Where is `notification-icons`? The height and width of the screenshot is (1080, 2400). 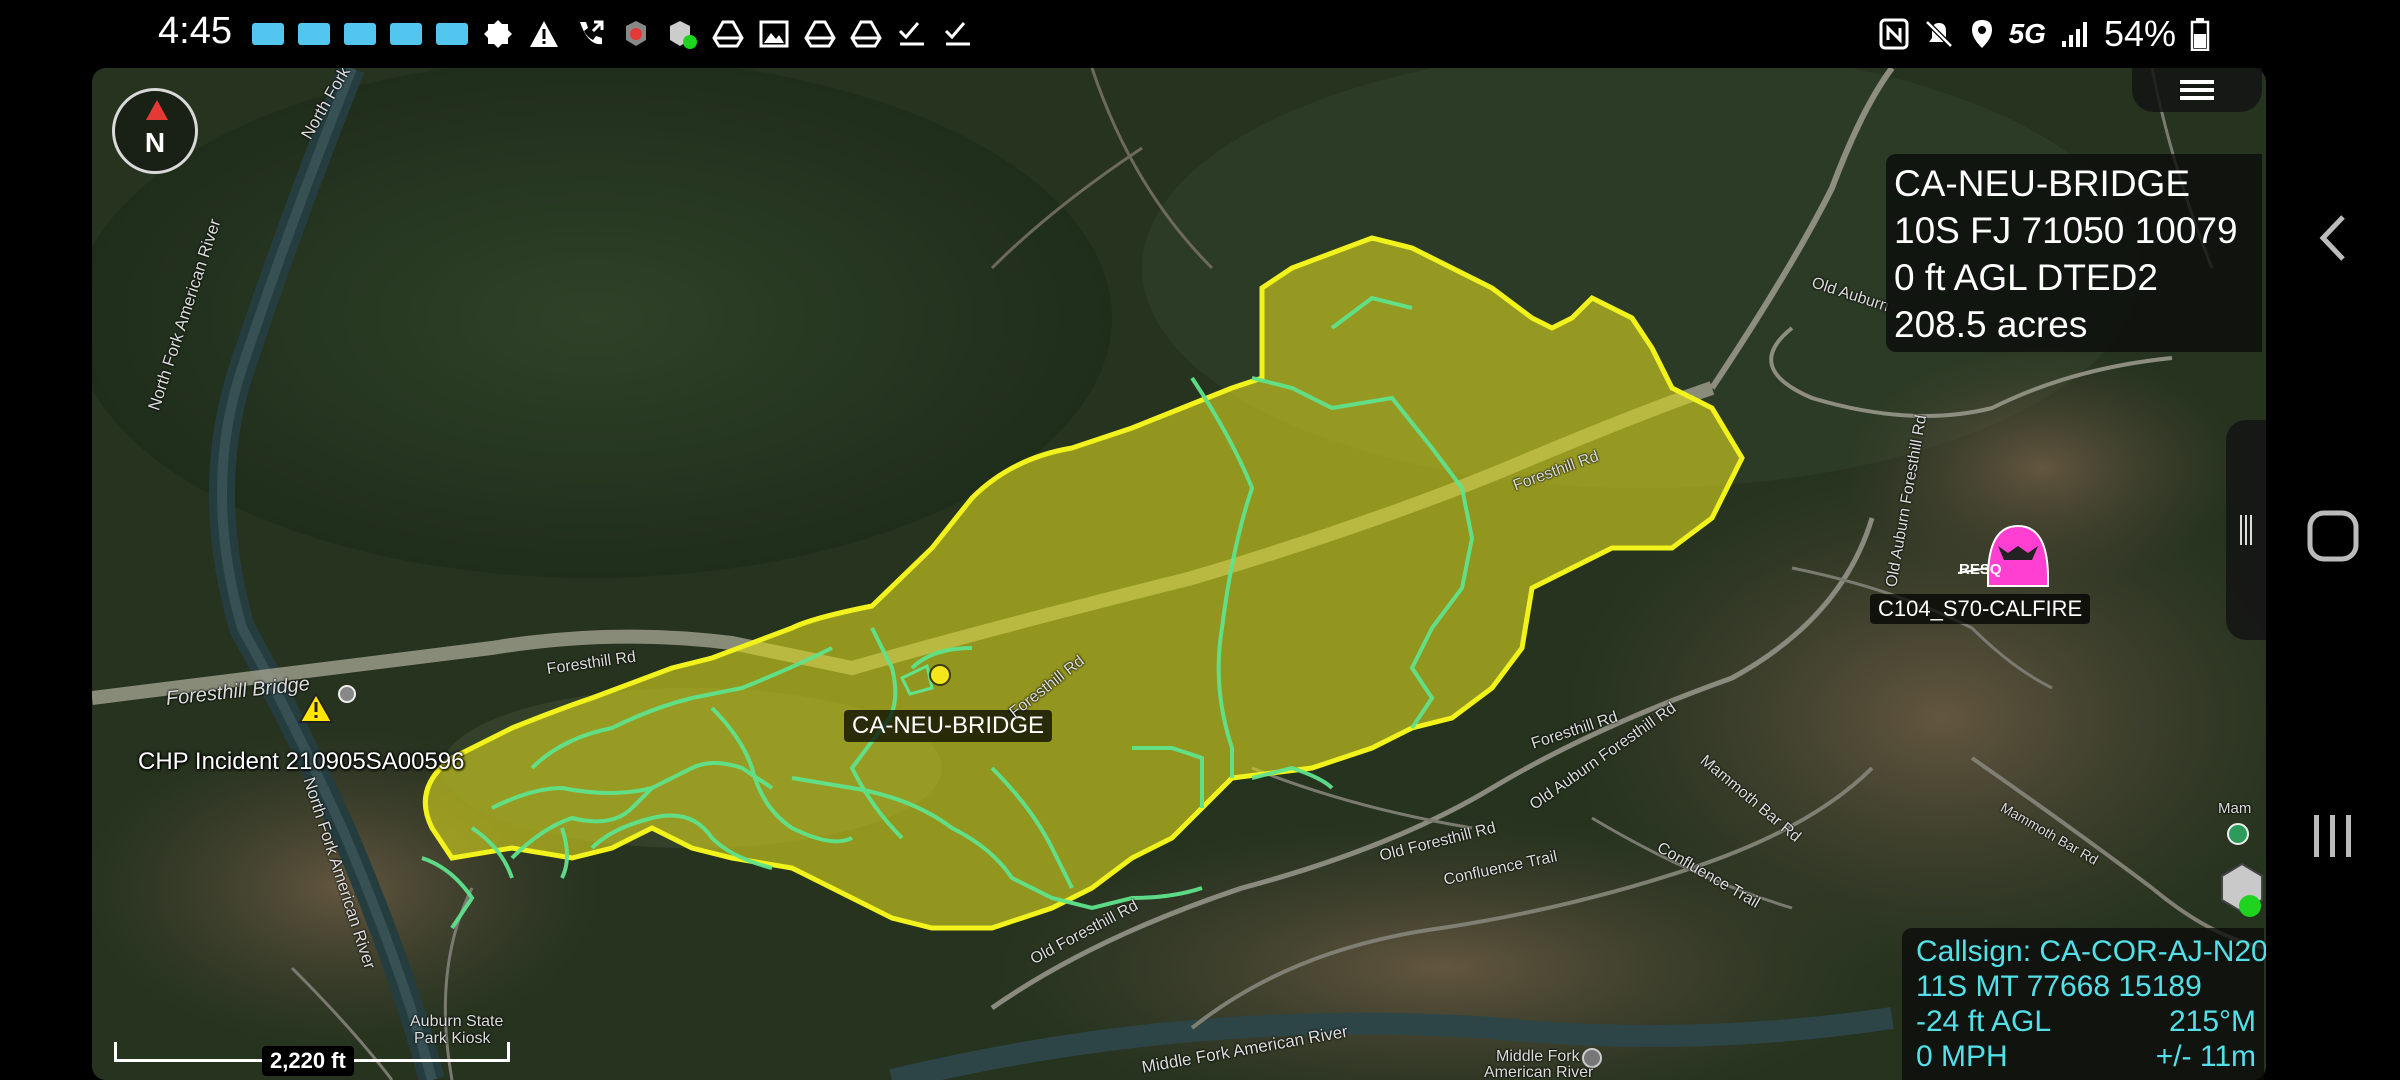 notification-icons is located at coordinates (613, 34).